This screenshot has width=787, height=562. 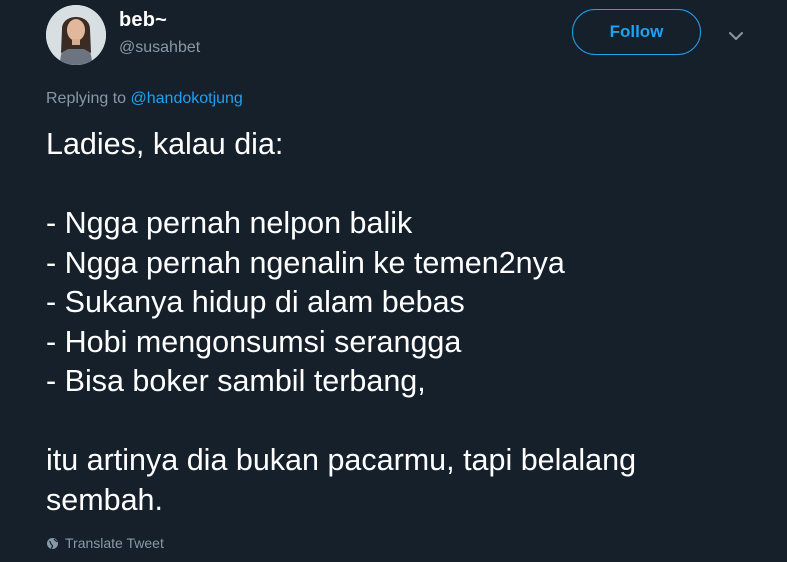 What do you see at coordinates (305, 262) in the screenshot?
I see `tweet-line: - Ngga pernah ngenalin ke temen2nya` at bounding box center [305, 262].